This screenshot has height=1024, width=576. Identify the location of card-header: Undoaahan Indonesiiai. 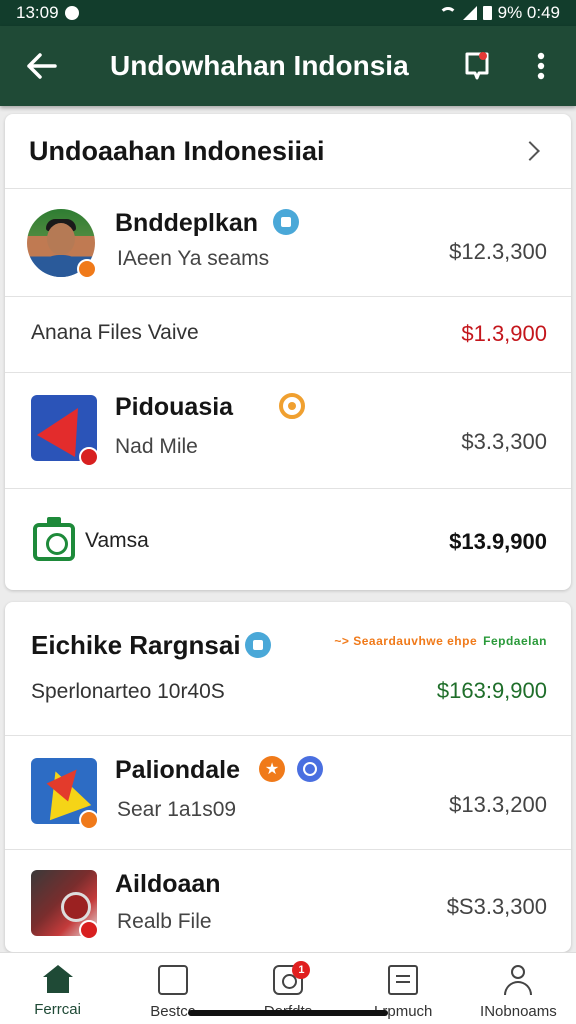
(288, 151).